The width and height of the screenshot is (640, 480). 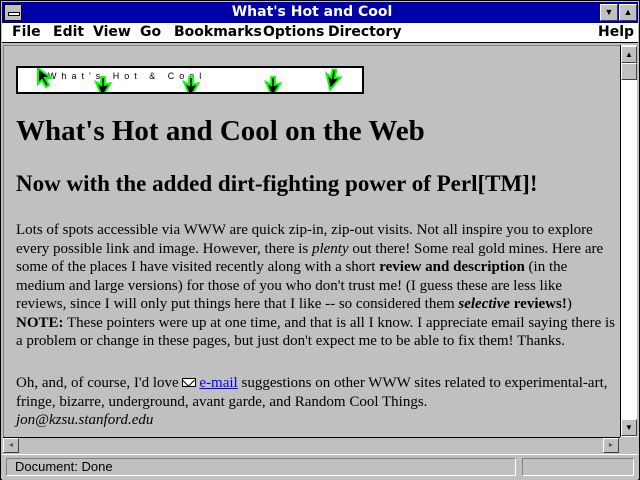 I want to click on horizontal-scrollbar: ◄ ►, so click(x=311, y=445).